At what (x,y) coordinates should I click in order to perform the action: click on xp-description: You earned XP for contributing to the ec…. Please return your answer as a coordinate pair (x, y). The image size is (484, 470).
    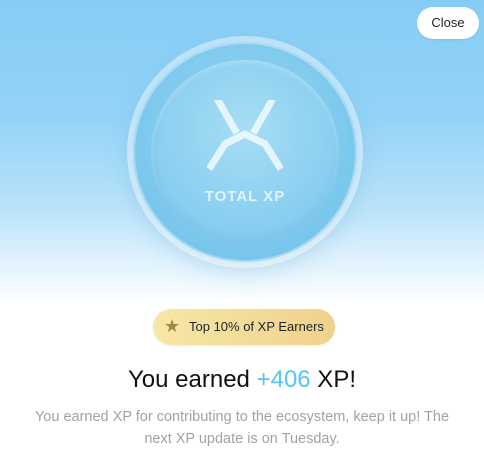
    Looking at the image, I should click on (242, 428).